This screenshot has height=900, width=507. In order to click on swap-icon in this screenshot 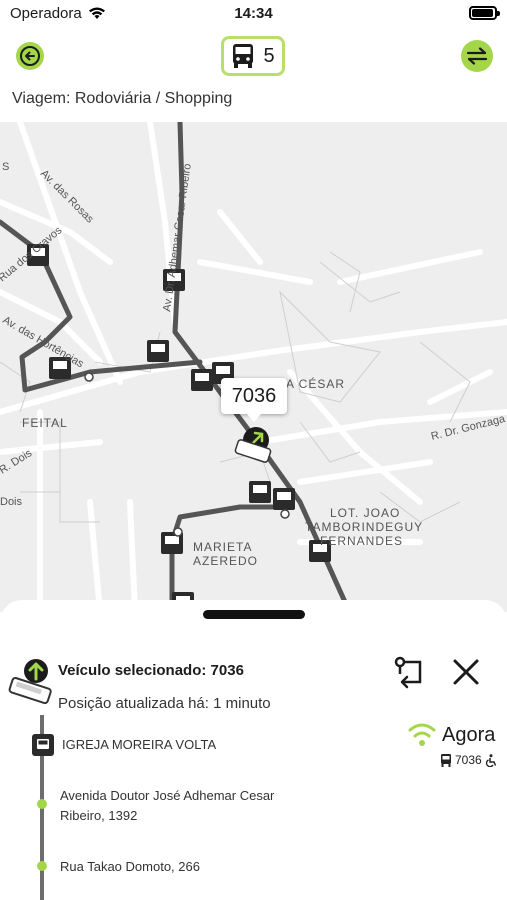, I will do `click(477, 56)`.